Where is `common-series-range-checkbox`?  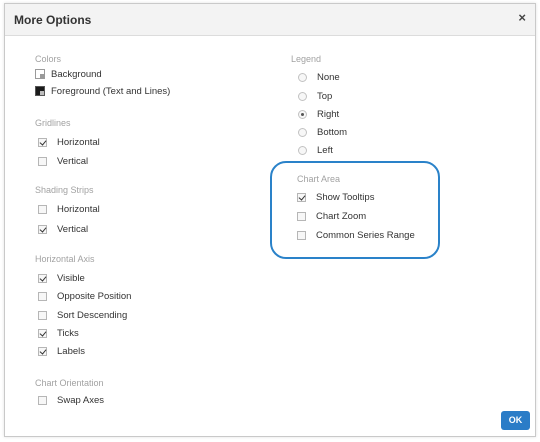
common-series-range-checkbox is located at coordinates (301, 235).